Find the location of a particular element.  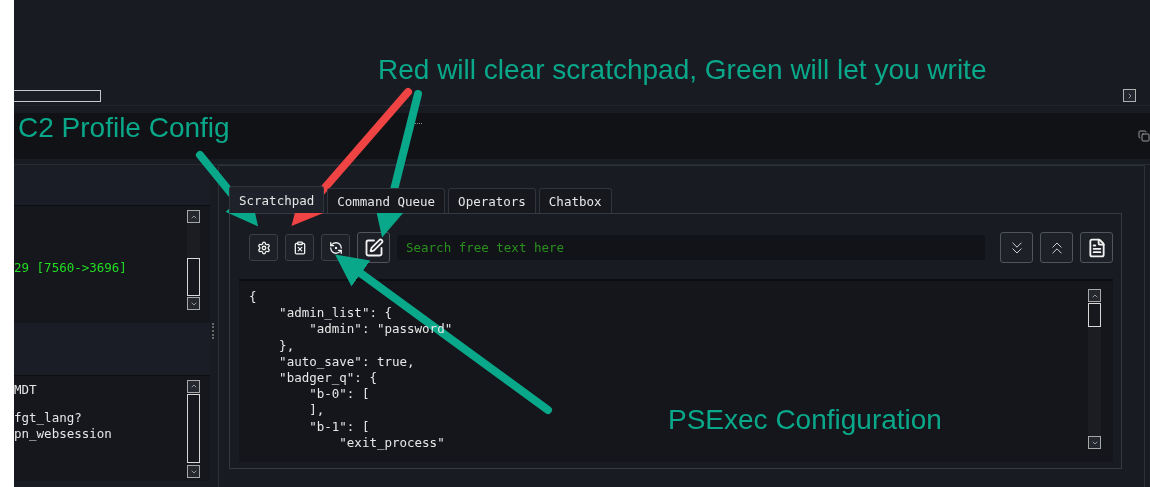

code-line: { is located at coordinates (253, 297).